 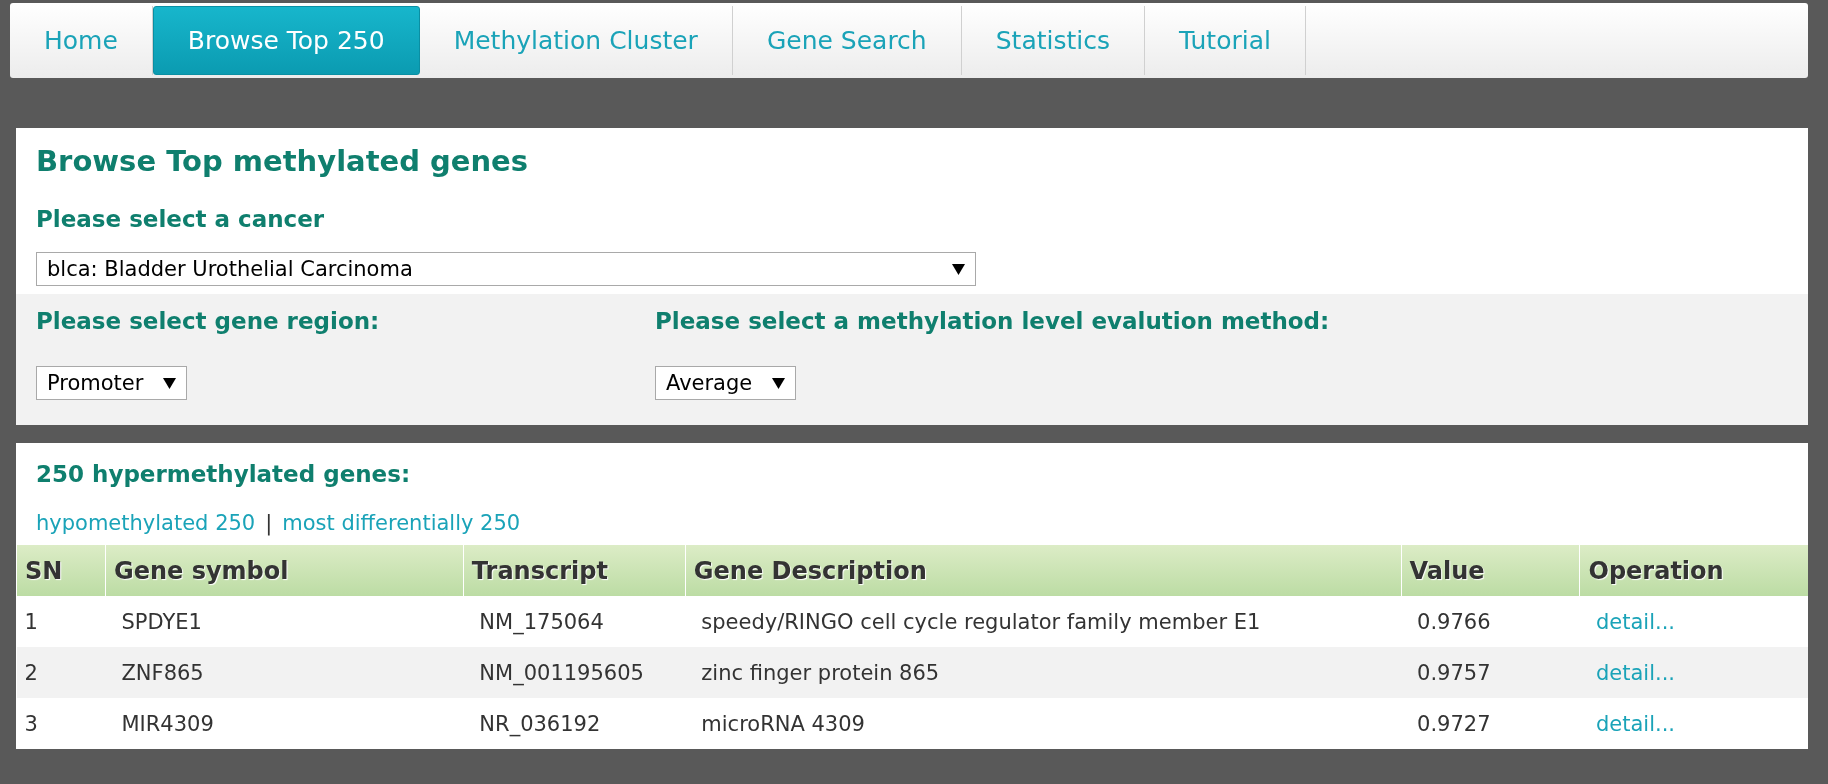 I want to click on table-cell: ZNF865, so click(x=162, y=672).